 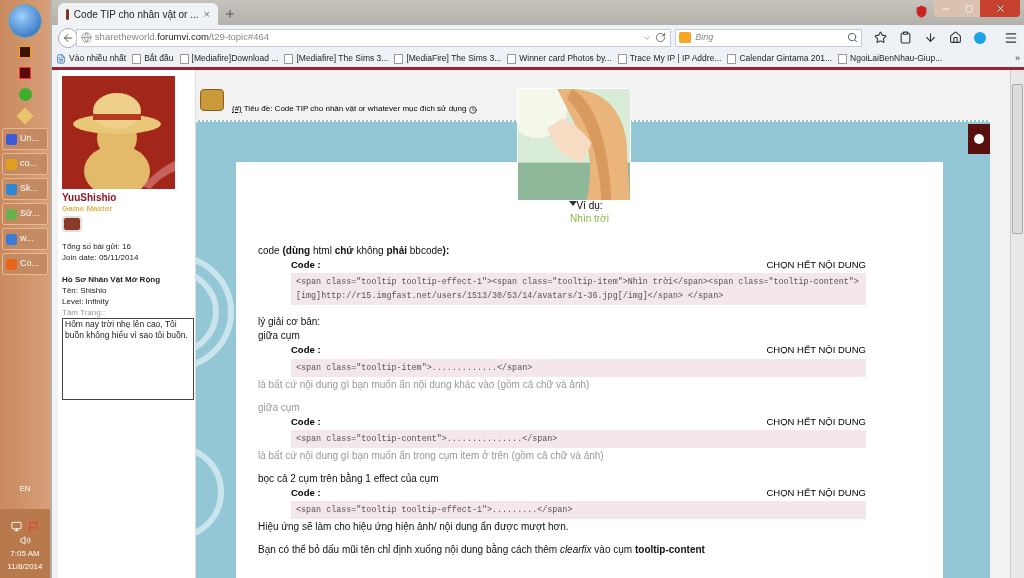 I want to click on network-icon, so click(x=16, y=526).